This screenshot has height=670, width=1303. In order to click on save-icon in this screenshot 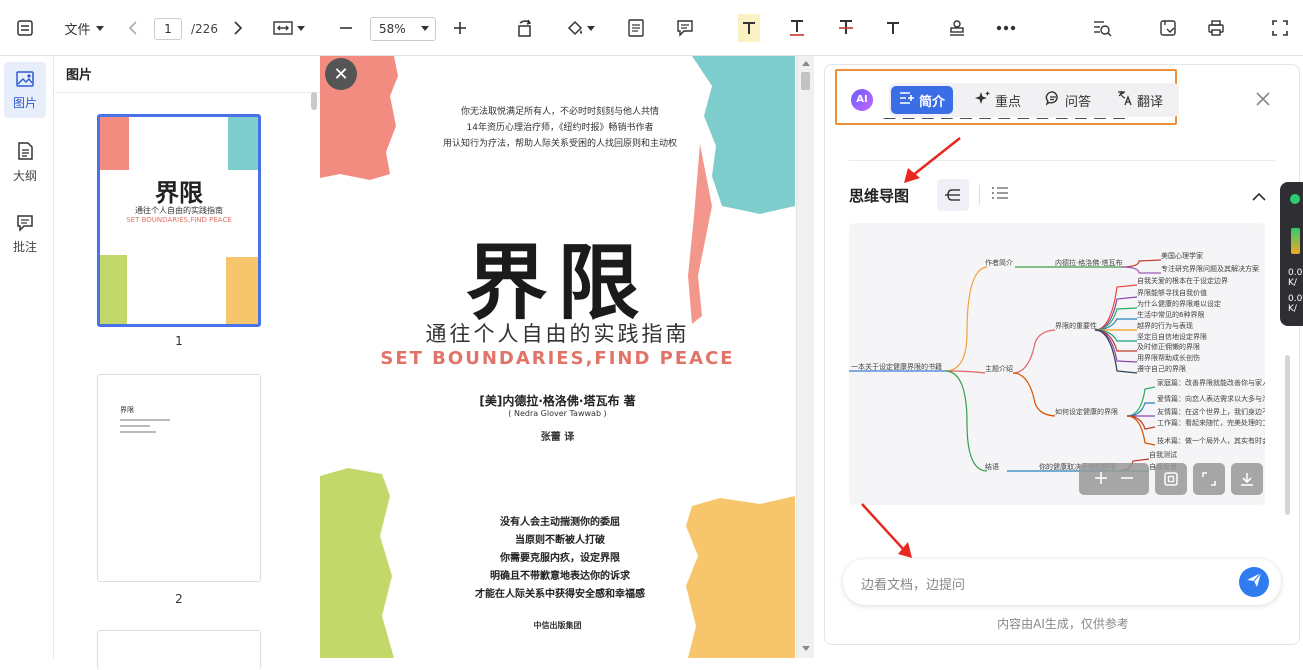, I will do `click(1168, 28)`.